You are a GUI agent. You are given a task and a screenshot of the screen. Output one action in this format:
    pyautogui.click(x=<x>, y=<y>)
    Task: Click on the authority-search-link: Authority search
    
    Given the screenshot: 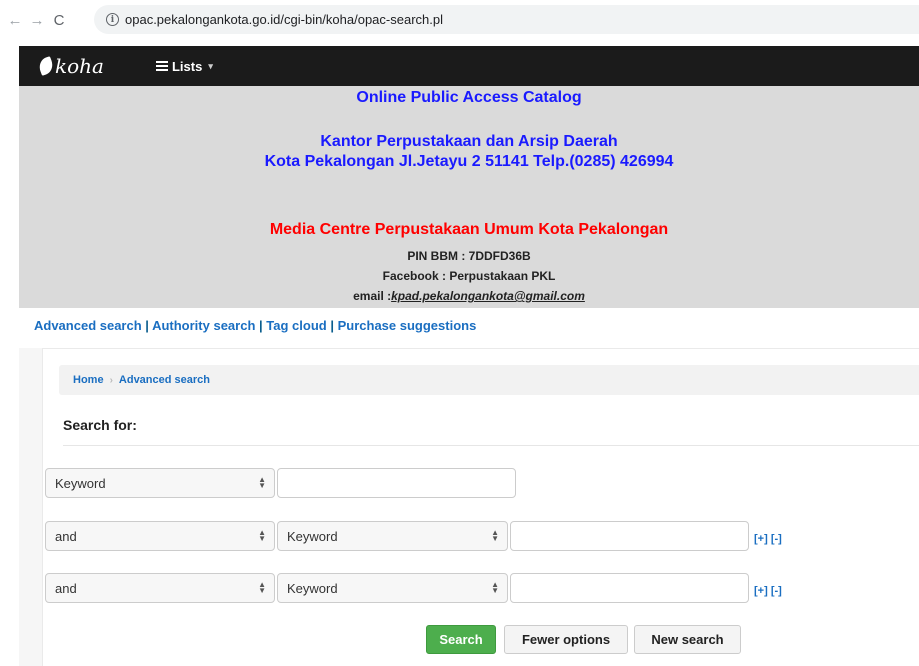 What is the action you would take?
    pyautogui.click(x=203, y=325)
    